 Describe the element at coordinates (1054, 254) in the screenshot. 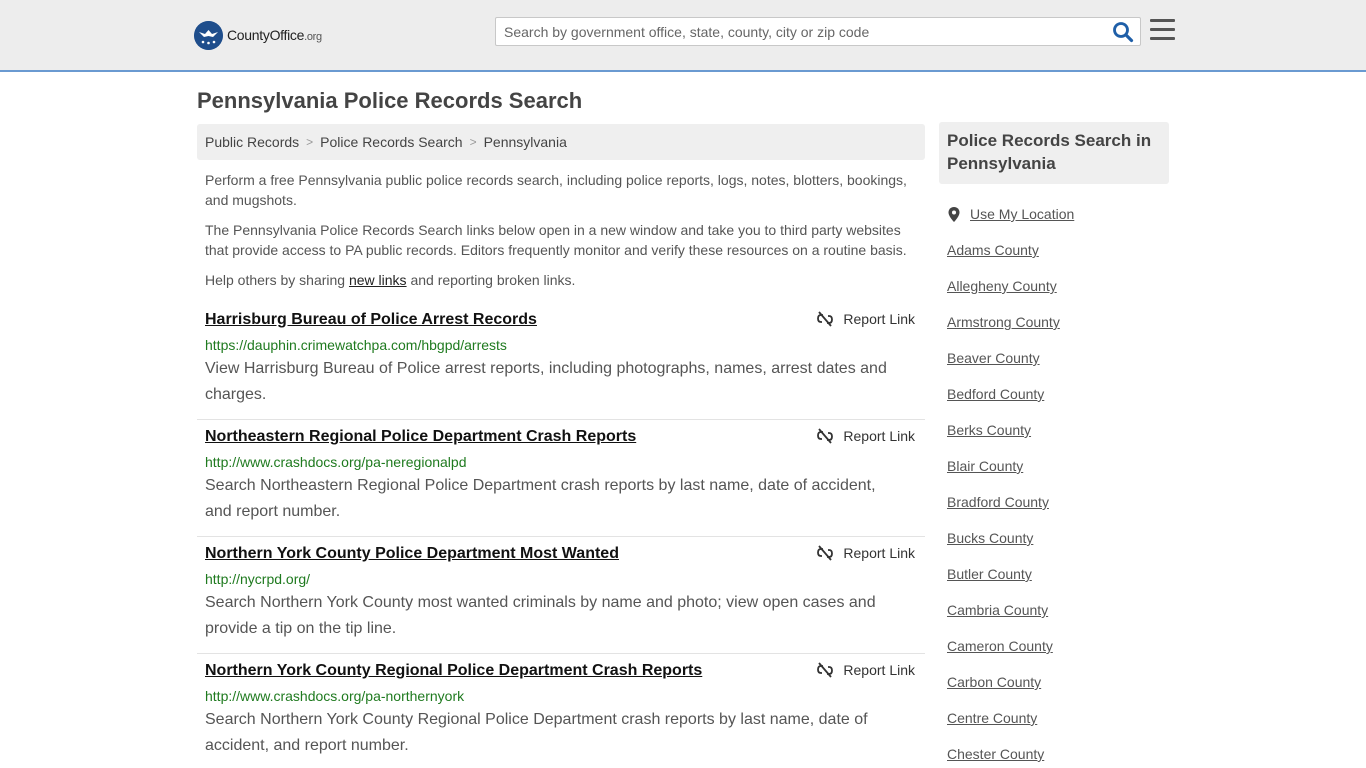

I see `sidebar-county-item: Adams County` at that location.